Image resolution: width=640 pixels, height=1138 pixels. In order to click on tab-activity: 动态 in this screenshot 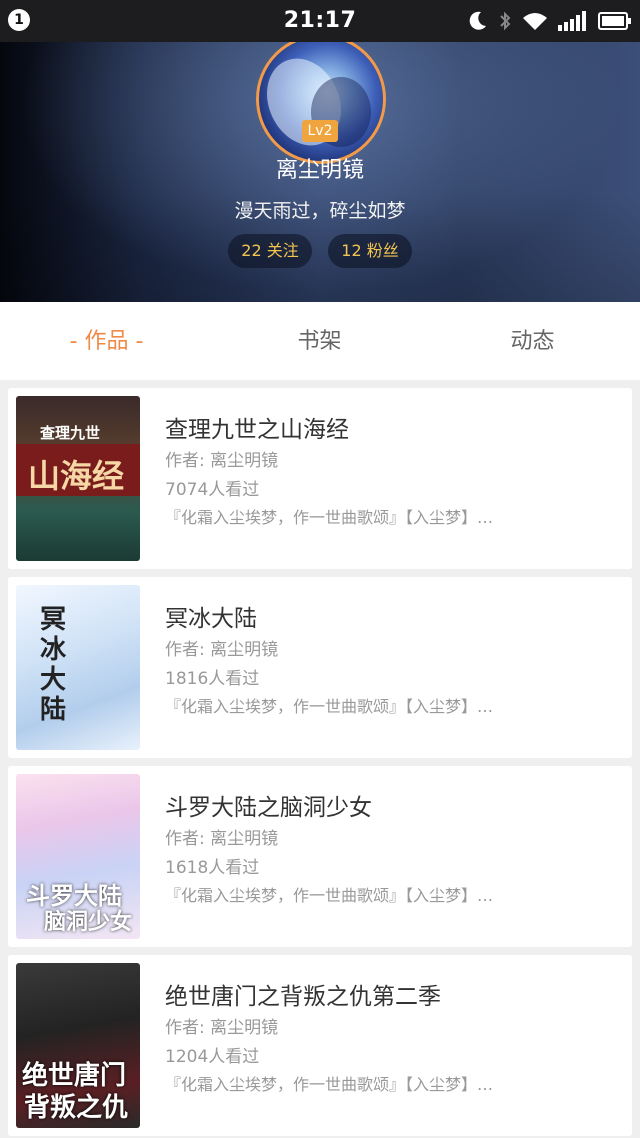, I will do `click(532, 341)`.